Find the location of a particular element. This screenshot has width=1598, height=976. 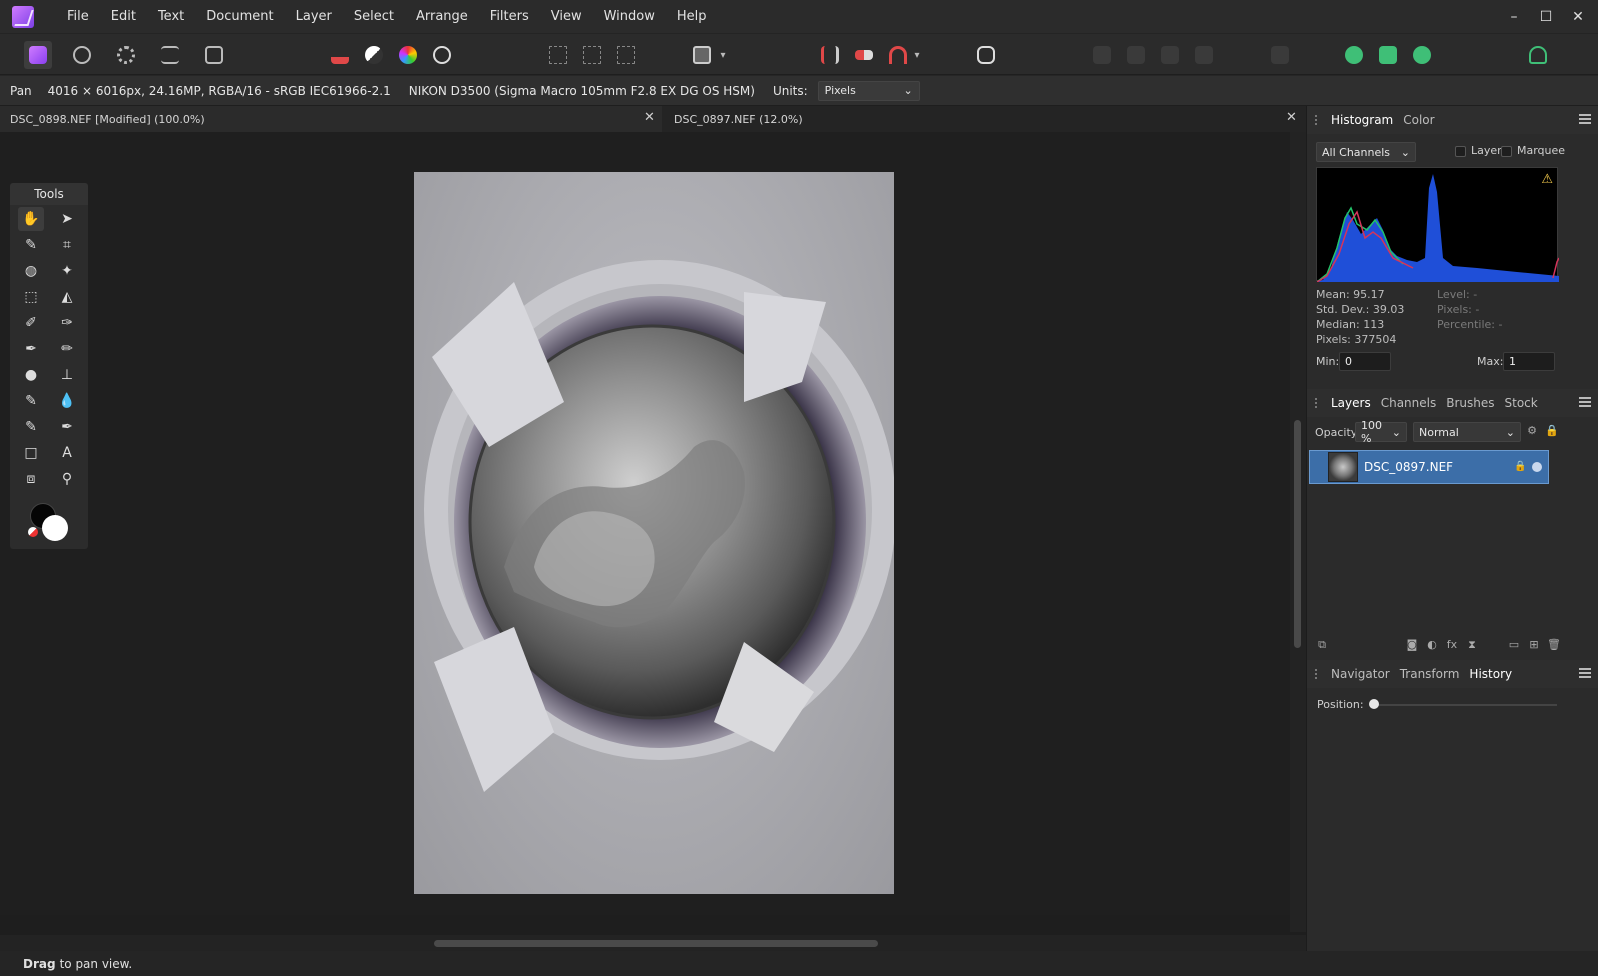

auto-colors-button is located at coordinates (408, 55).